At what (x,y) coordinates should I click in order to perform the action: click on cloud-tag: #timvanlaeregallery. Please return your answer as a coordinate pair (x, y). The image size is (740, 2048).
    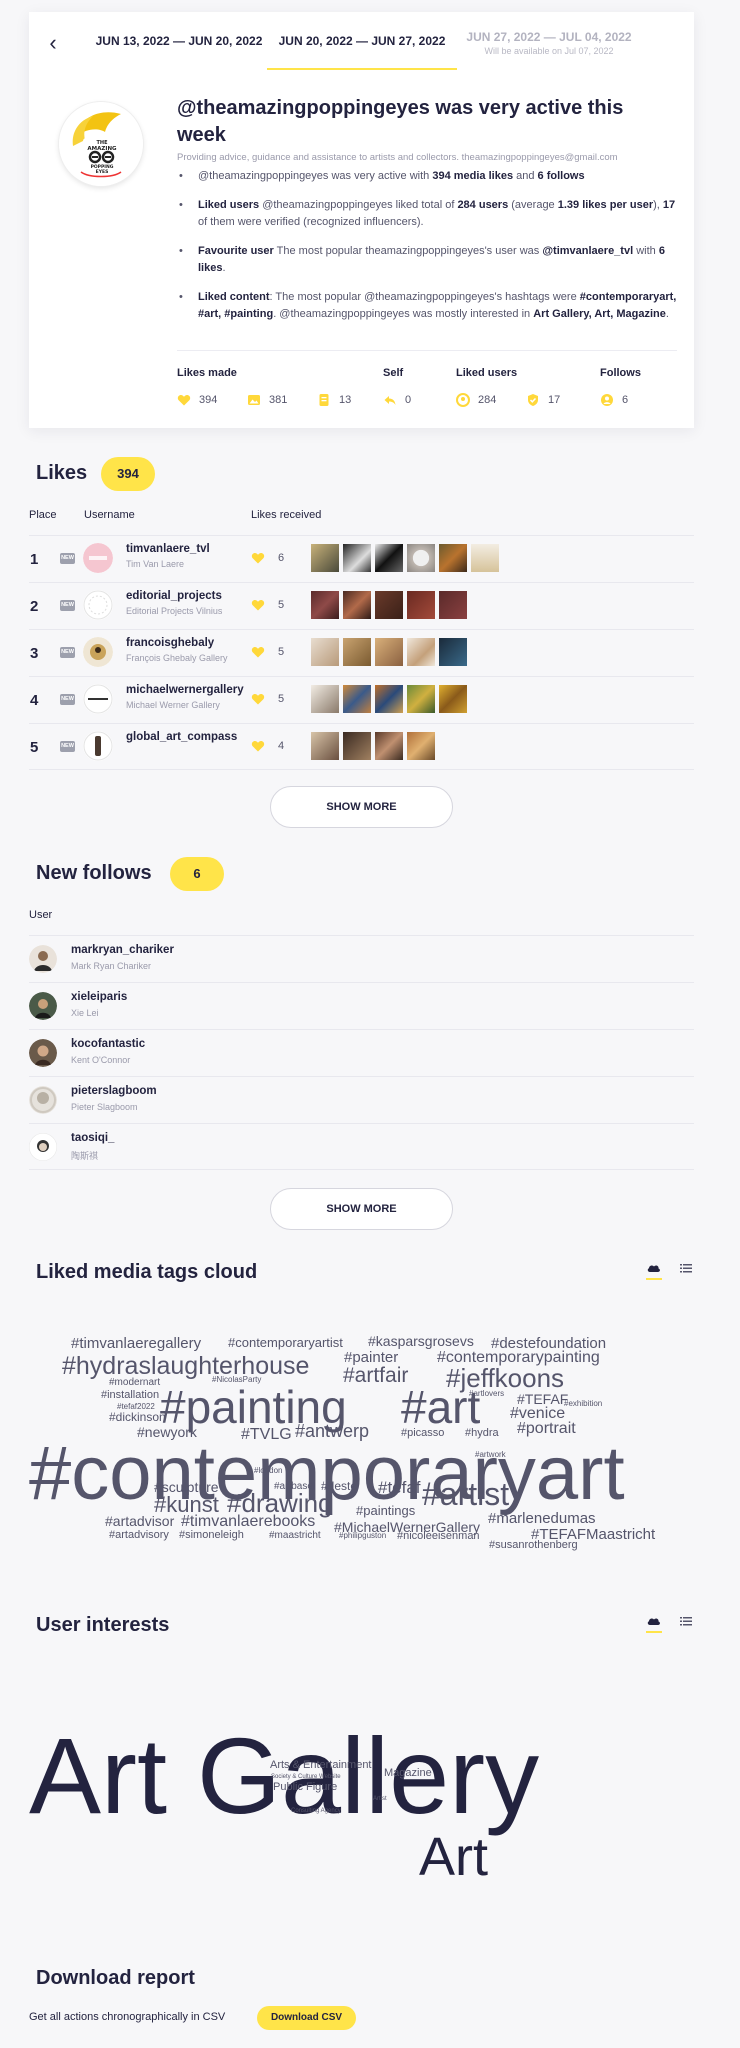
    Looking at the image, I should click on (136, 1343).